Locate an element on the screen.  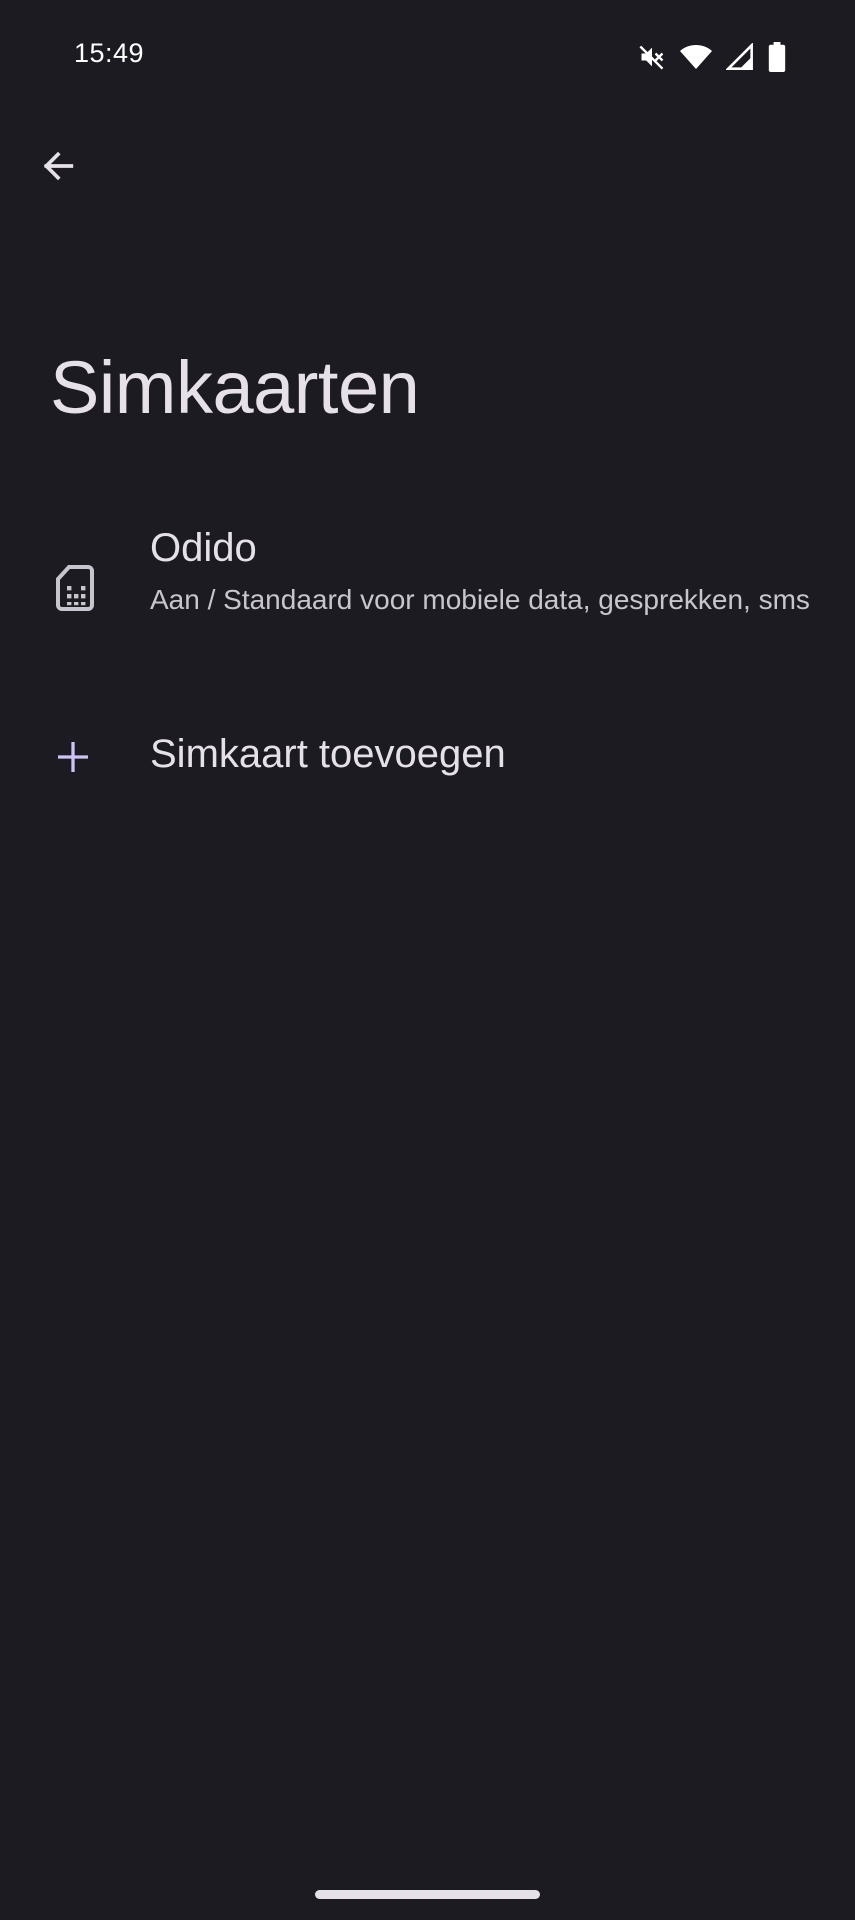
add-sim-button: Simkaart toevoegen is located at coordinates (427, 757).